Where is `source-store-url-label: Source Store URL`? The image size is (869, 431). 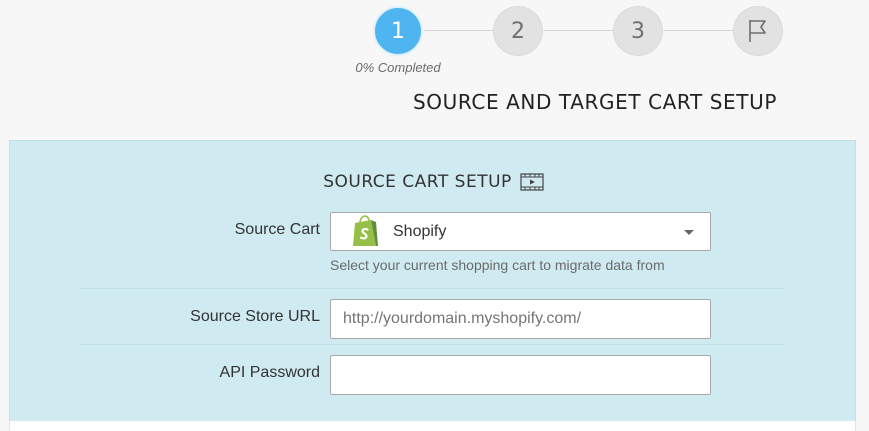 source-store-url-label: Source Store URL is located at coordinates (255, 316).